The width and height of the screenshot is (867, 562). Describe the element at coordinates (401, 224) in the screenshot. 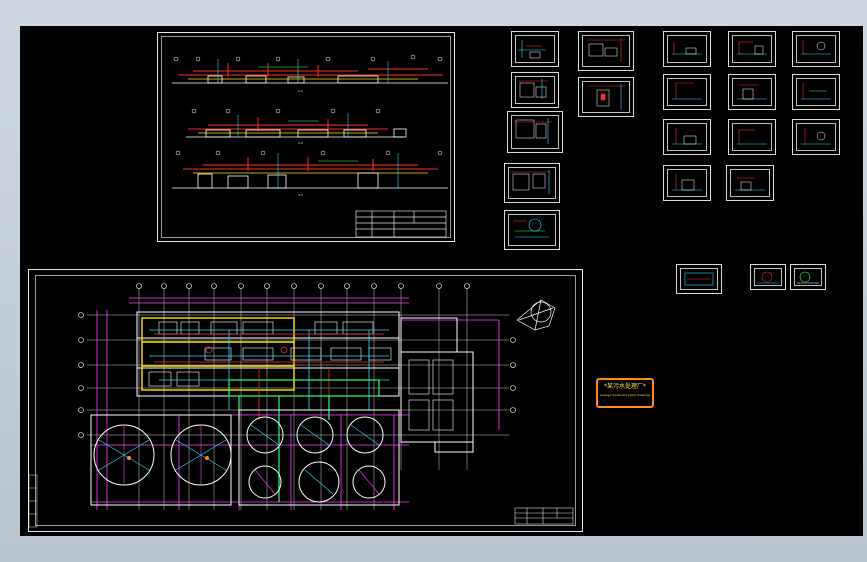

I see `elevation-title-block` at that location.